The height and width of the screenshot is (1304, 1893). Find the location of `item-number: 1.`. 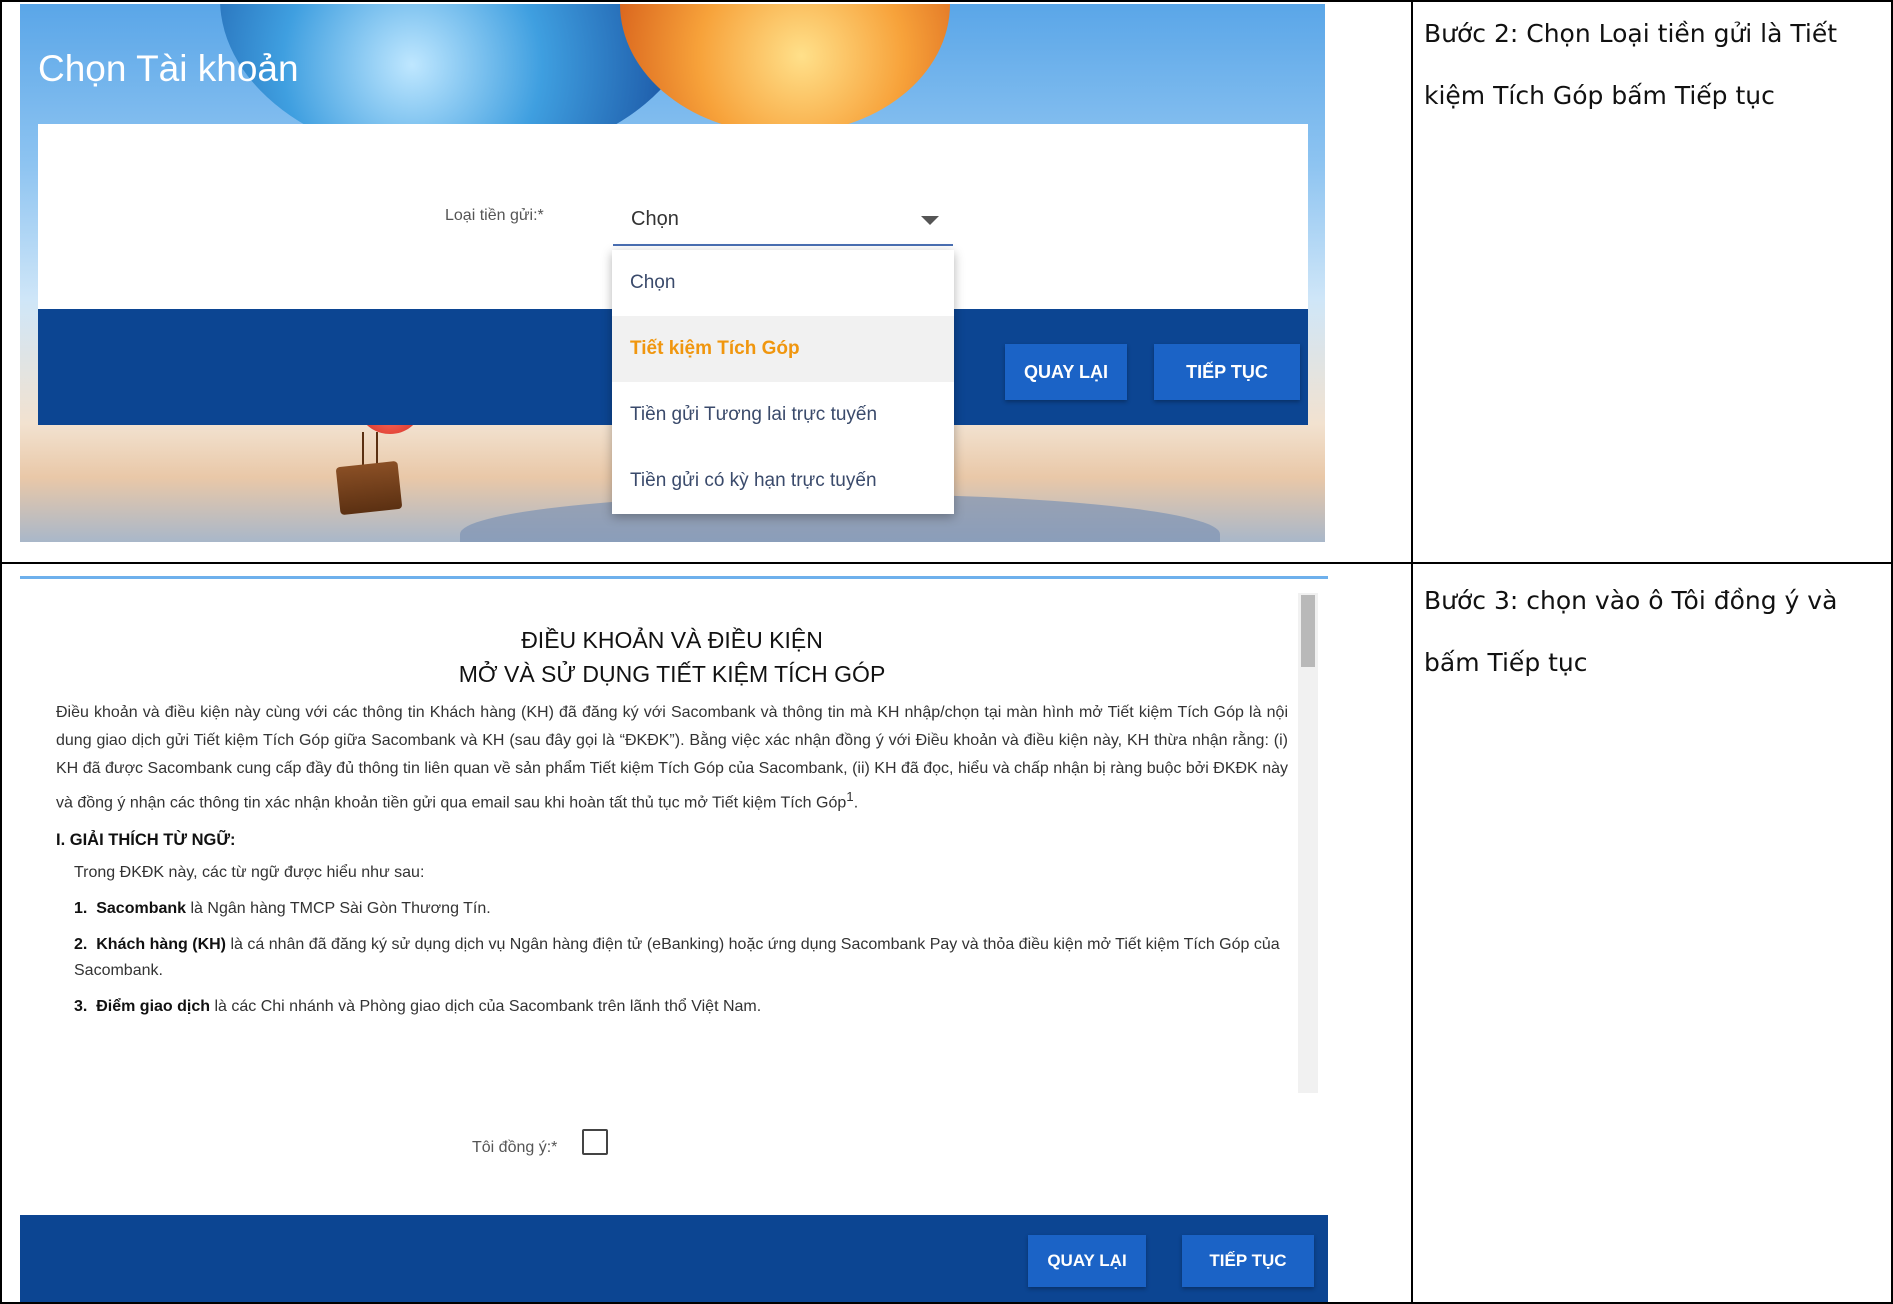

item-number: 1. is located at coordinates (81, 909).